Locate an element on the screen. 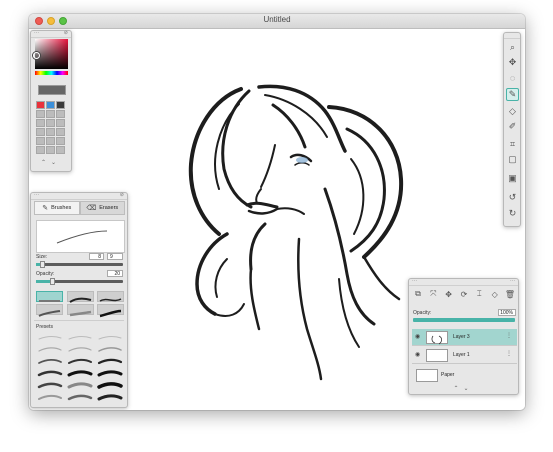 This screenshot has width=553, height=452. undo-icon: ↺ is located at coordinates (512, 197).